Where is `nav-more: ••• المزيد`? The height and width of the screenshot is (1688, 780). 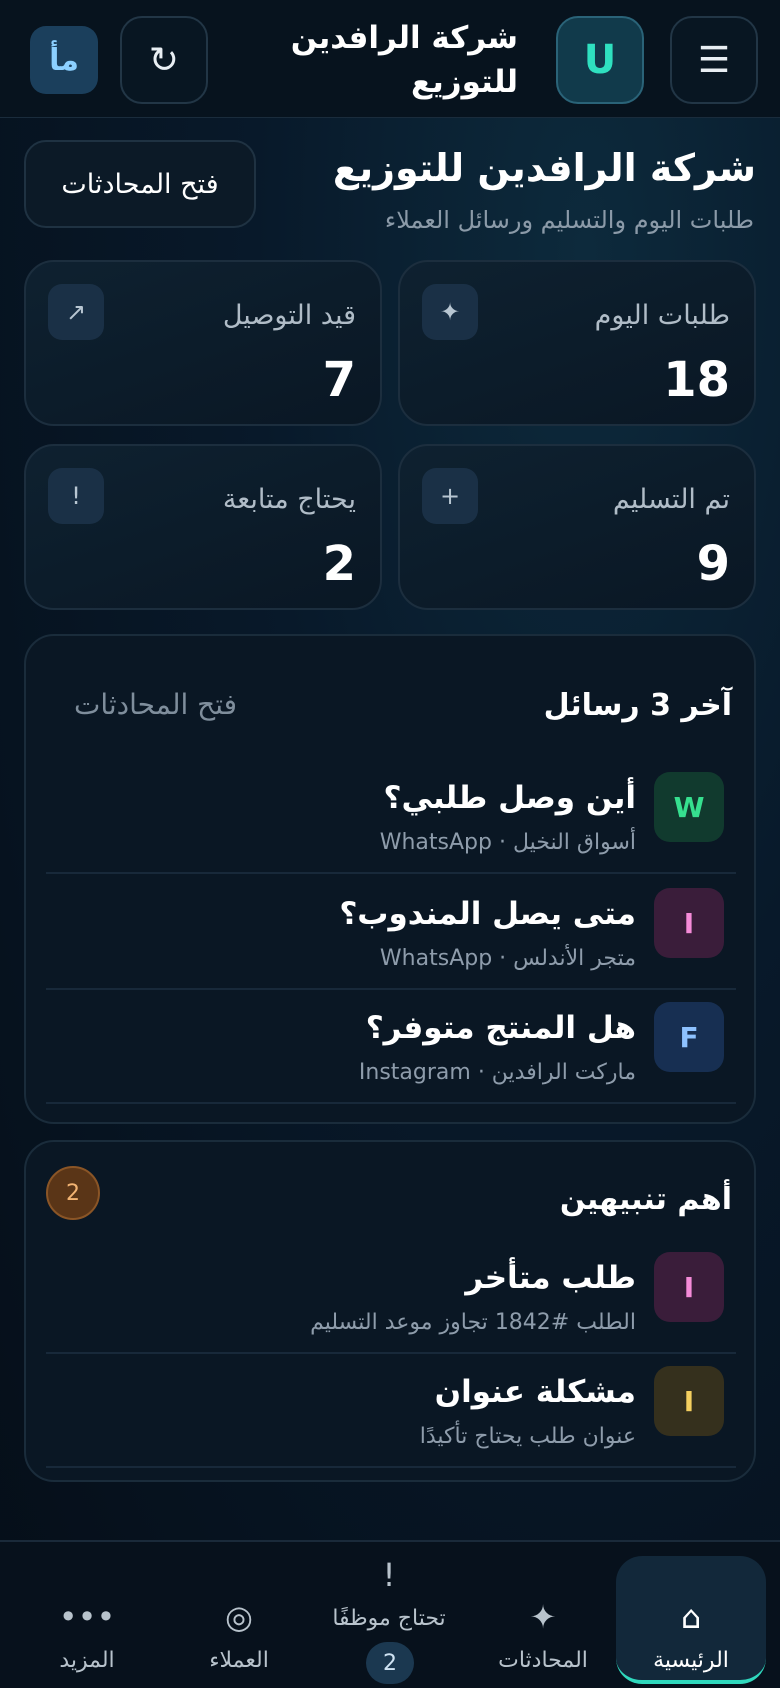 nav-more: ••• المزيد is located at coordinates (87, 1615).